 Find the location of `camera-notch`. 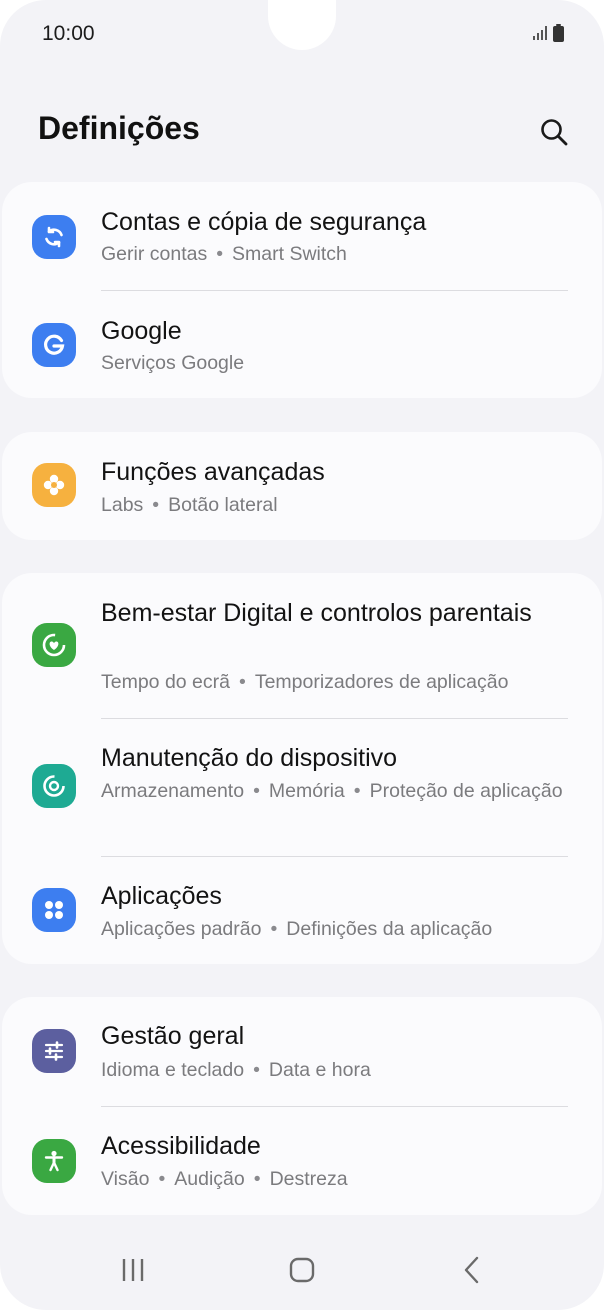

camera-notch is located at coordinates (302, 25).